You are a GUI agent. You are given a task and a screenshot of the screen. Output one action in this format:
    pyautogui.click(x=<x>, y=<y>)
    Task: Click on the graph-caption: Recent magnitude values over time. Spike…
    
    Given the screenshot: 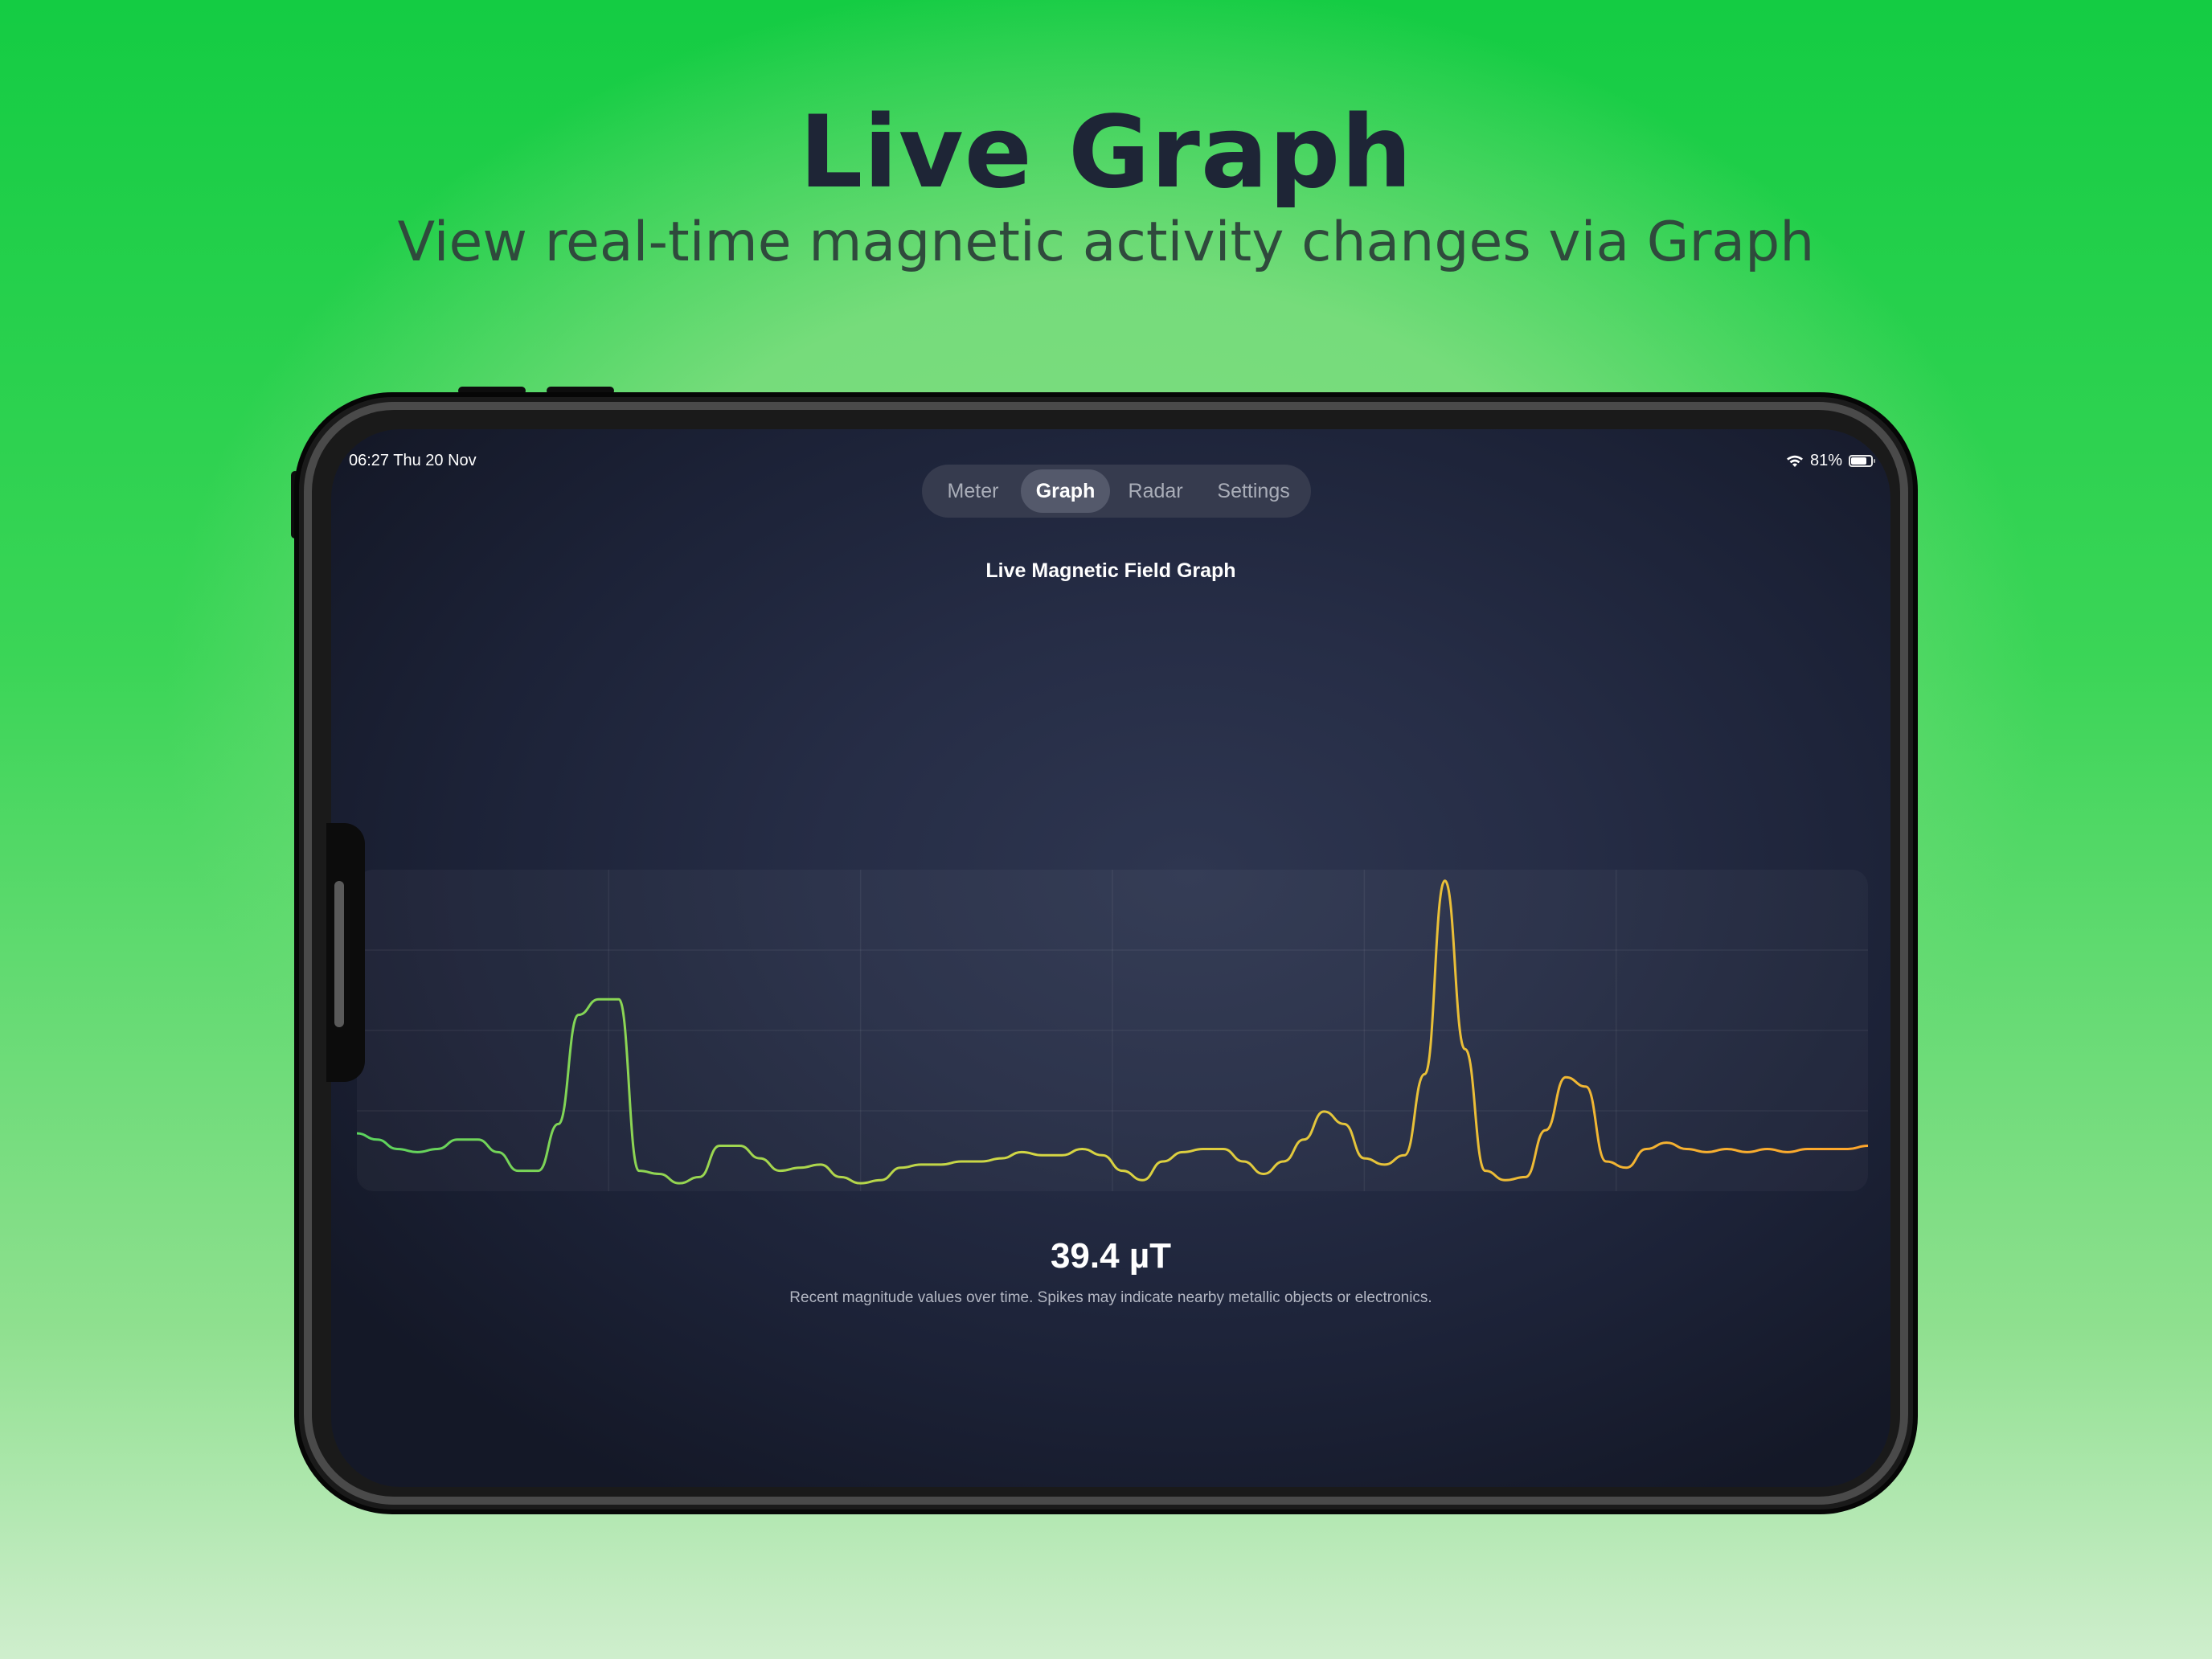 What is the action you would take?
    pyautogui.click(x=1110, y=1297)
    